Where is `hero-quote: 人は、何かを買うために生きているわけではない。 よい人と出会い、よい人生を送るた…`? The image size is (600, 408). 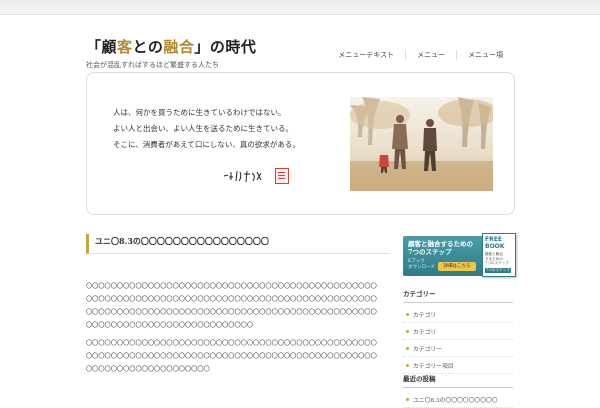 hero-quote: 人は、何かを買うために生きているわけではない。 よい人と出会い、よい人生を送るた… is located at coordinates (206, 129).